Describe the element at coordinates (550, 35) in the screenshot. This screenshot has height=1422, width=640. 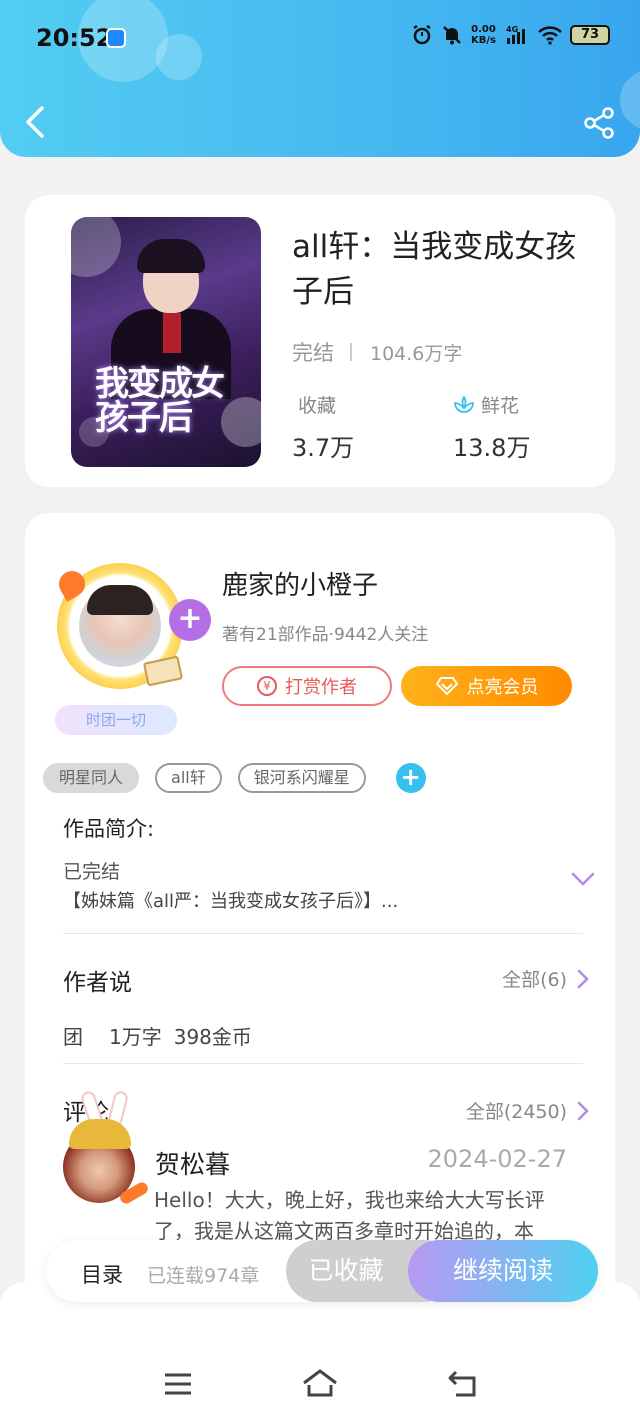
I see `wifi-icon` at that location.